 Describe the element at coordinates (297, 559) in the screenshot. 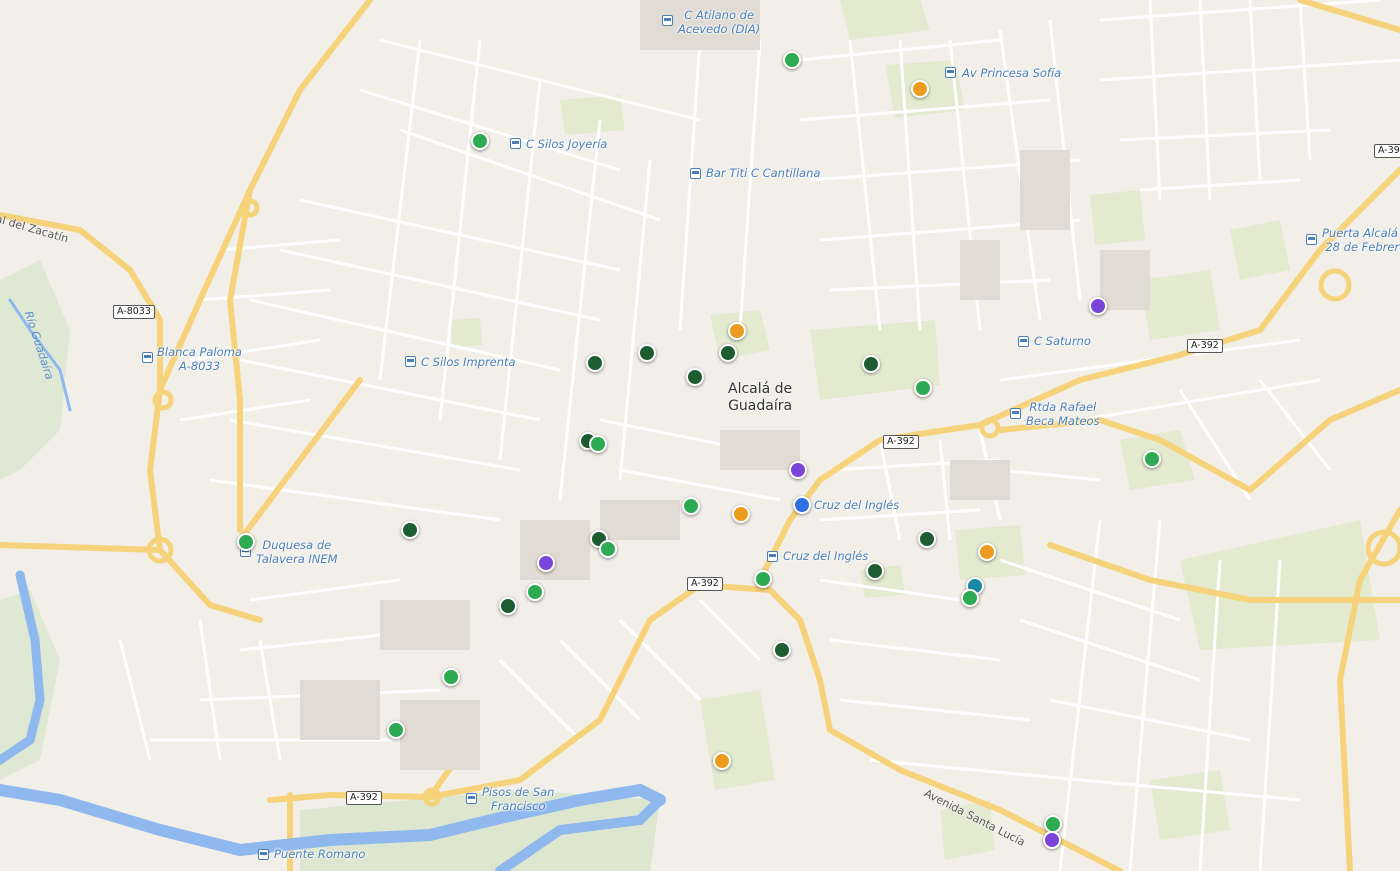

I see `stop-label-line2: Talavera INEM` at that location.